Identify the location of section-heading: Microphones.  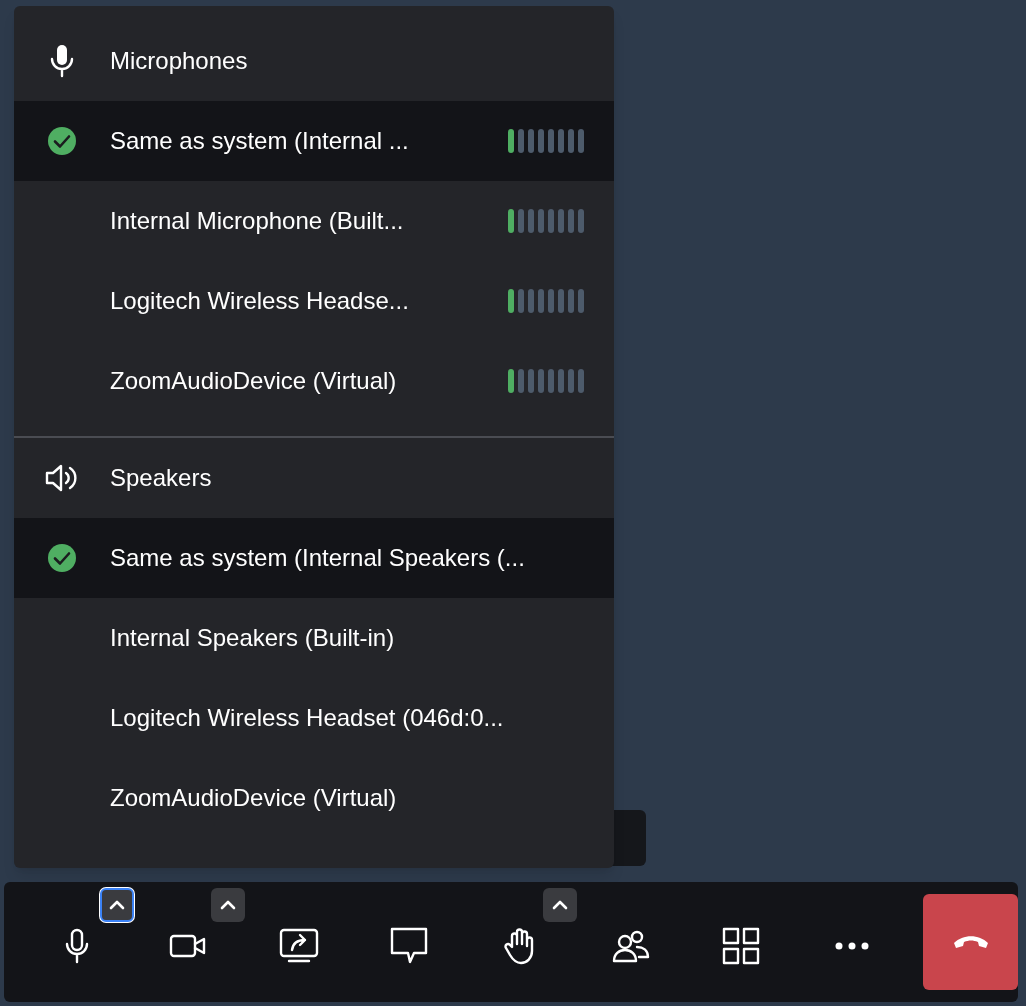
(179, 61).